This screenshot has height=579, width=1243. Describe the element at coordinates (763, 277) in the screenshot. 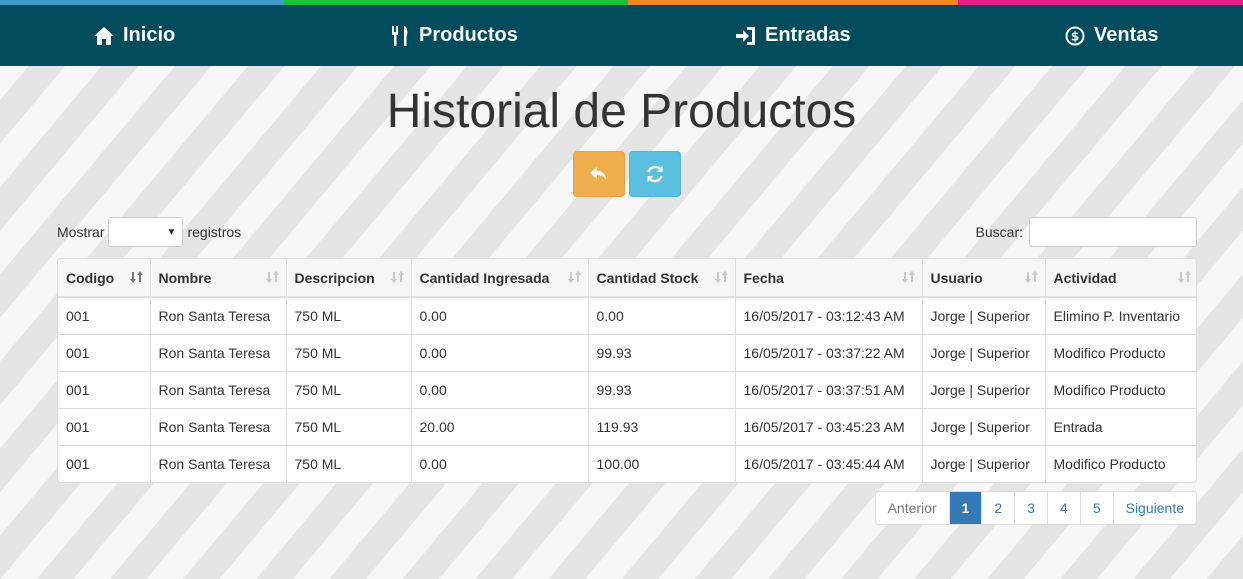

I see `column-header-label: Fecha` at that location.